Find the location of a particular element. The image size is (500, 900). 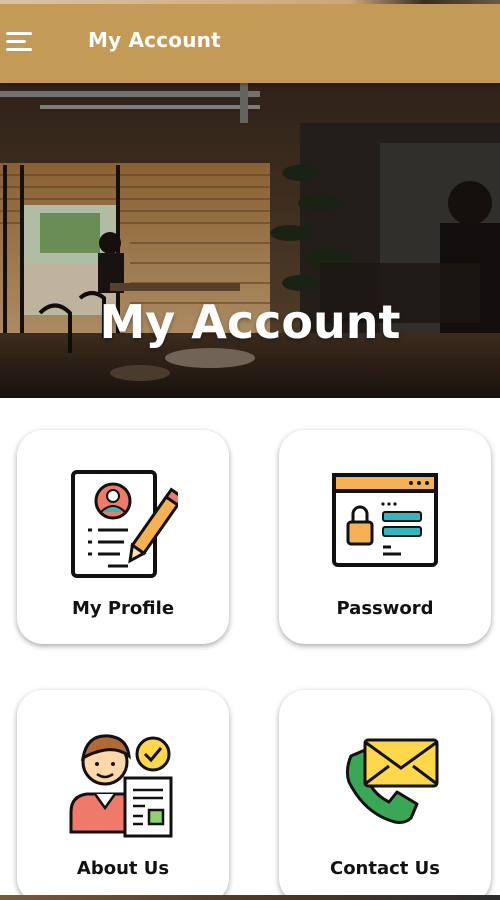

about-us-label: About Us is located at coordinates (123, 868).